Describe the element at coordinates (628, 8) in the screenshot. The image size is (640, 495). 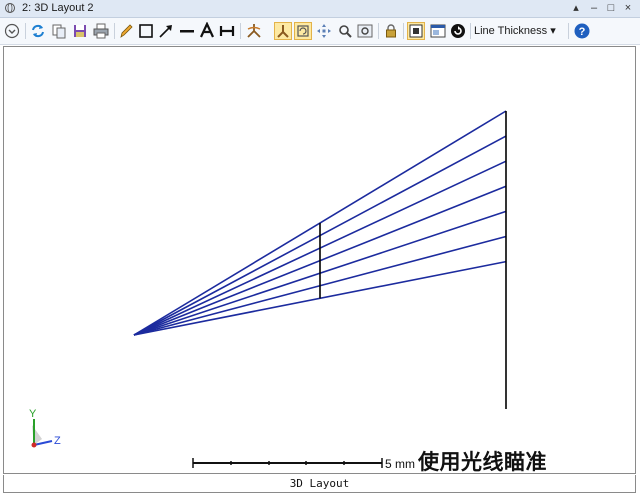
I see `close-button: ×` at that location.